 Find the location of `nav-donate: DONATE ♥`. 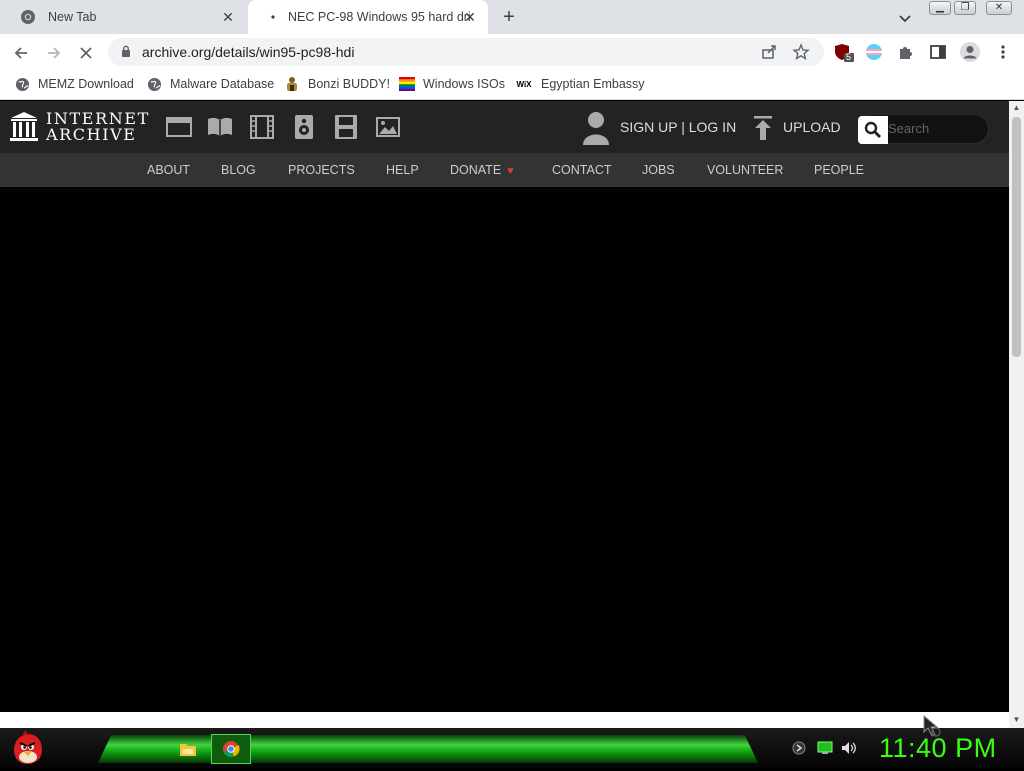

nav-donate: DONATE ♥ is located at coordinates (482, 170).